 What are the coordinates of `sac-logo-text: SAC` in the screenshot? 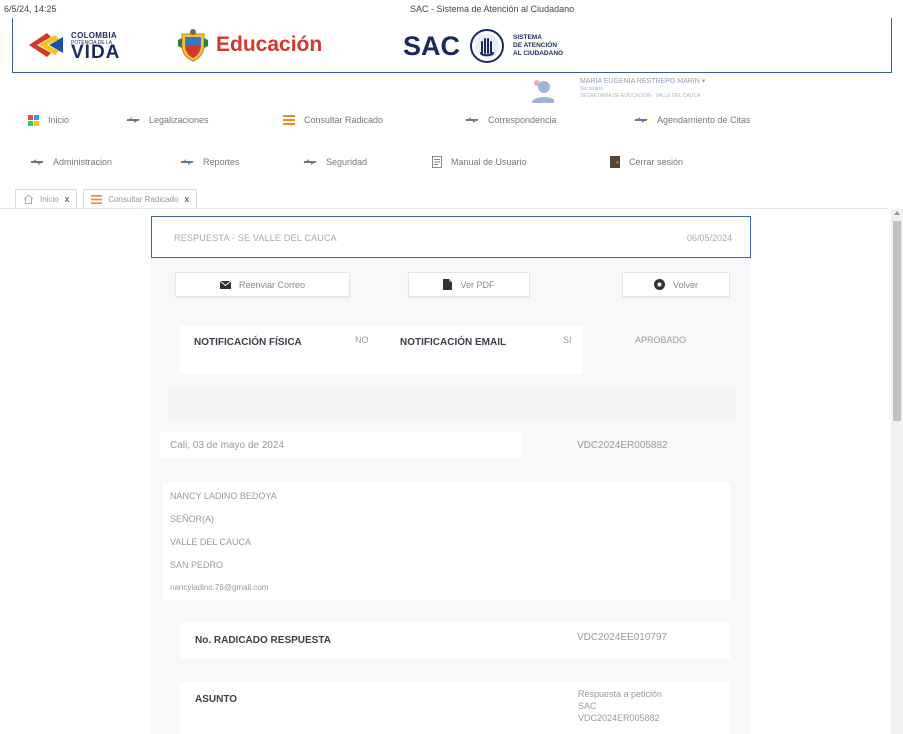 It's located at (432, 46).